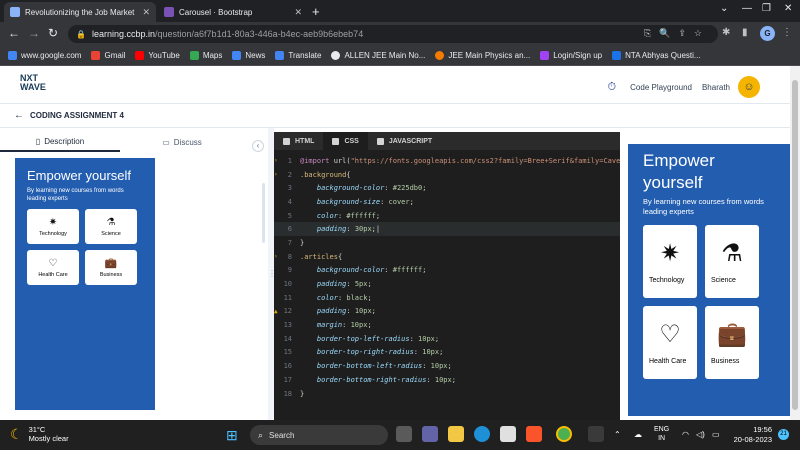 The height and width of the screenshot is (450, 800). Describe the element at coordinates (430, 434) in the screenshot. I see `teams-icon` at that location.